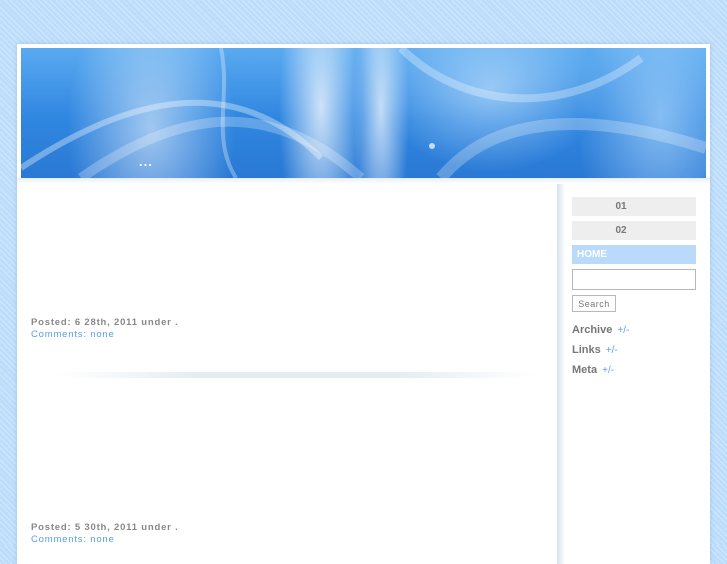  Describe the element at coordinates (105, 322) in the screenshot. I see `post-meta: Posted: 6 28th, 2011 under .` at that location.